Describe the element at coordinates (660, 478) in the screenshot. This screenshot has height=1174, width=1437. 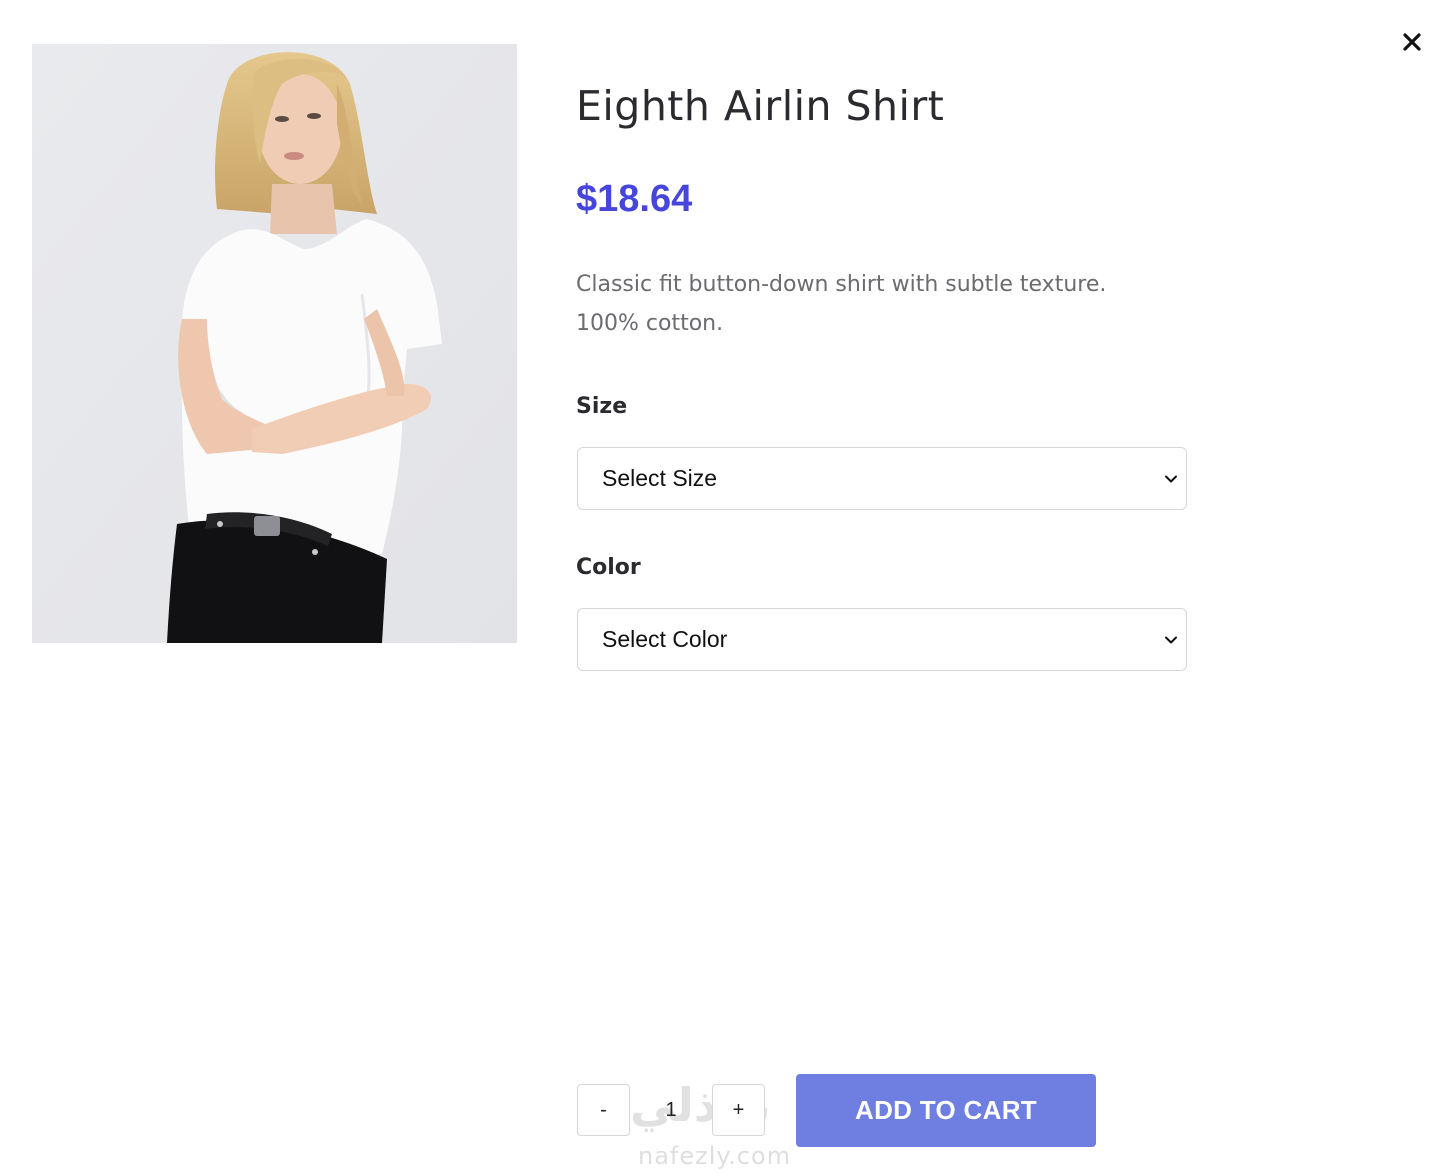
I see `size-select-value: Select Size` at that location.